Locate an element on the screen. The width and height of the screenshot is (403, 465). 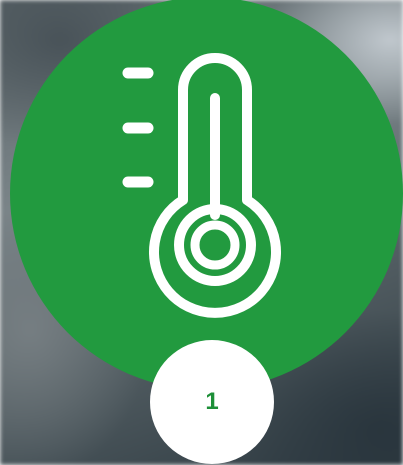
step-number: 1 is located at coordinates (212, 401).